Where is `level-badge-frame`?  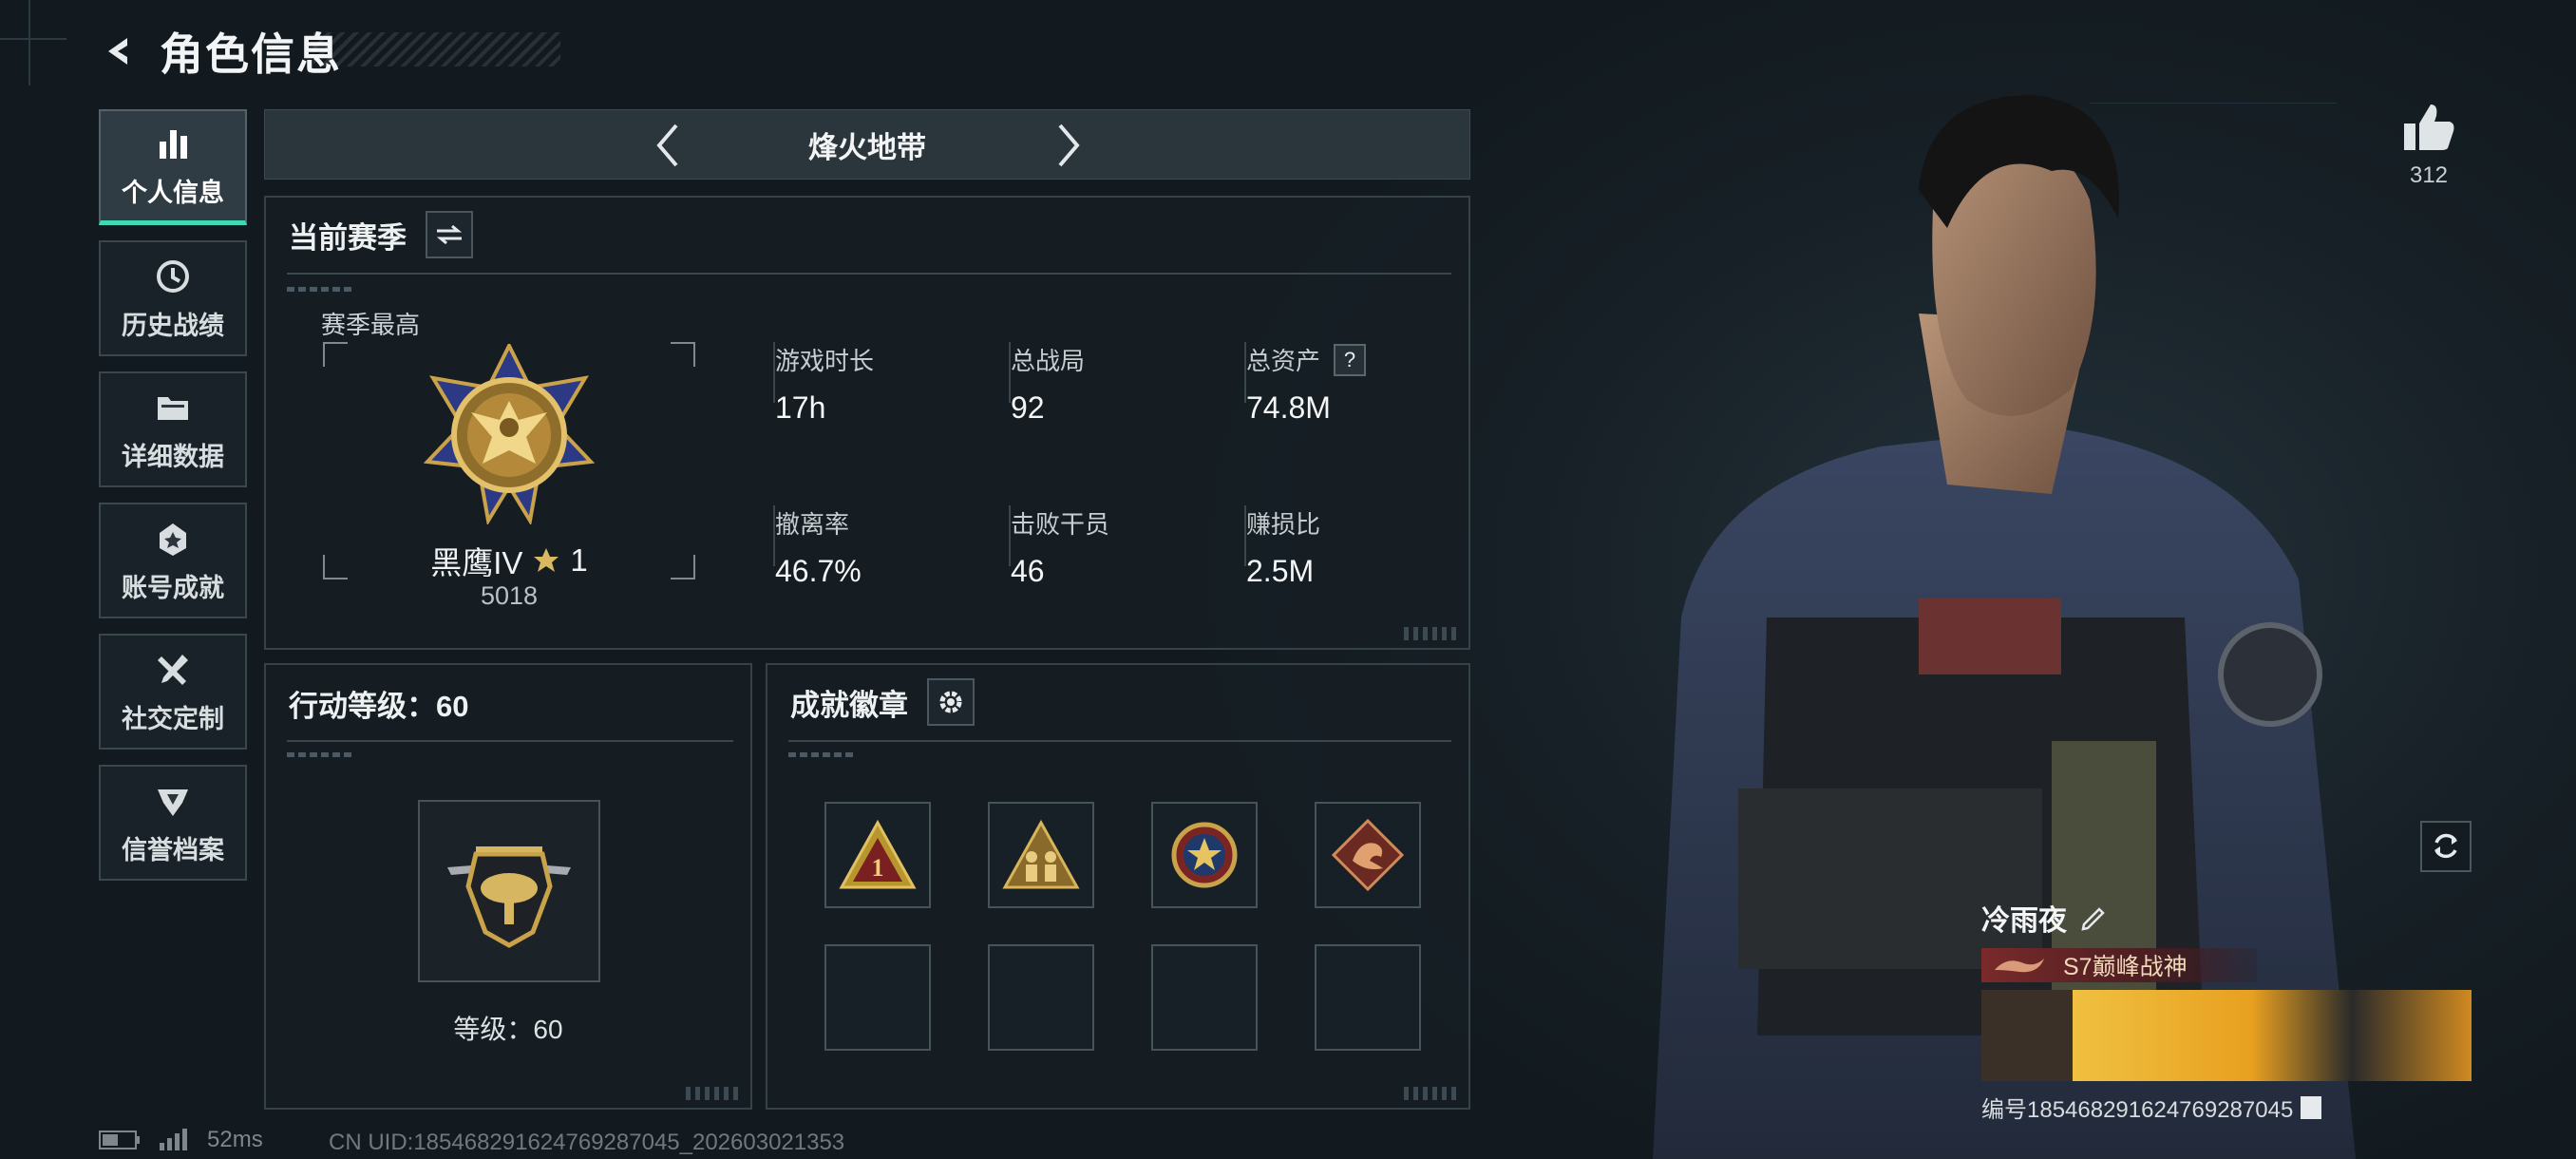
level-badge-frame is located at coordinates (509, 891).